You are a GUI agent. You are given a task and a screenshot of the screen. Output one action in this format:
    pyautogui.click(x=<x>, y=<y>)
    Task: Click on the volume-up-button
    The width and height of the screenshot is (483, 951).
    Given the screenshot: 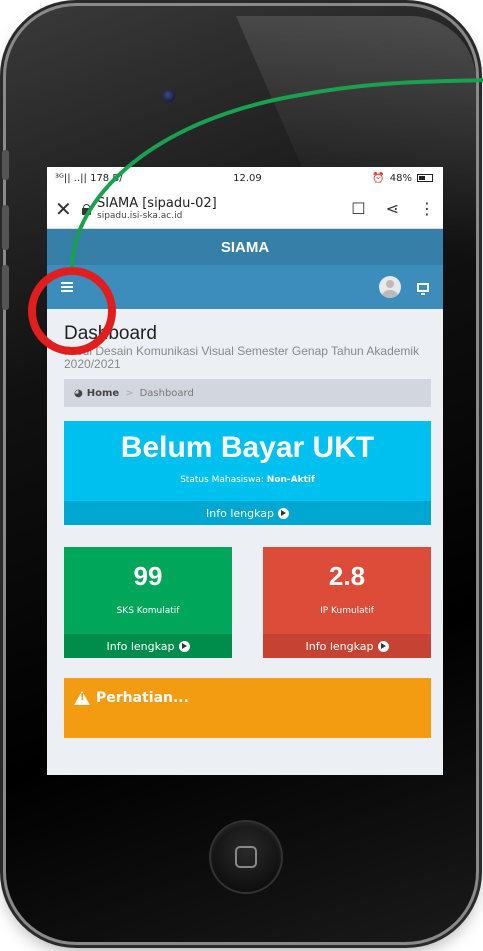 What is the action you would take?
    pyautogui.click(x=5, y=227)
    